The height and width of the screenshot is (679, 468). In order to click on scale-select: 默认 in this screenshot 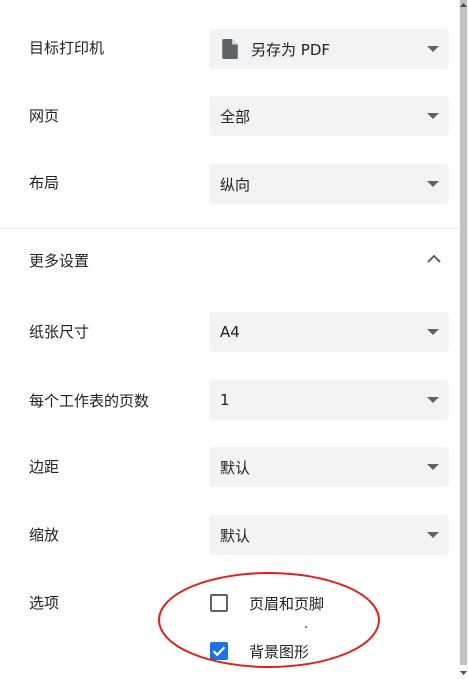, I will do `click(329, 535)`.